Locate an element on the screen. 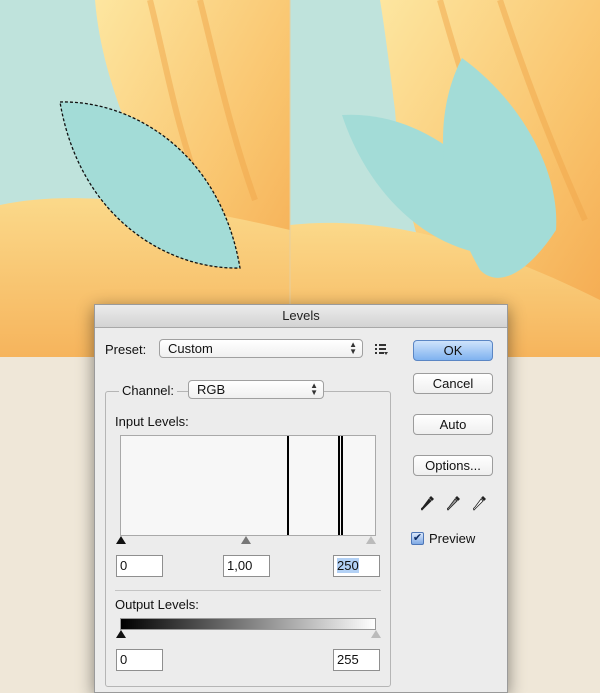 The width and height of the screenshot is (600, 693). preview-label: Preview is located at coordinates (452, 538).